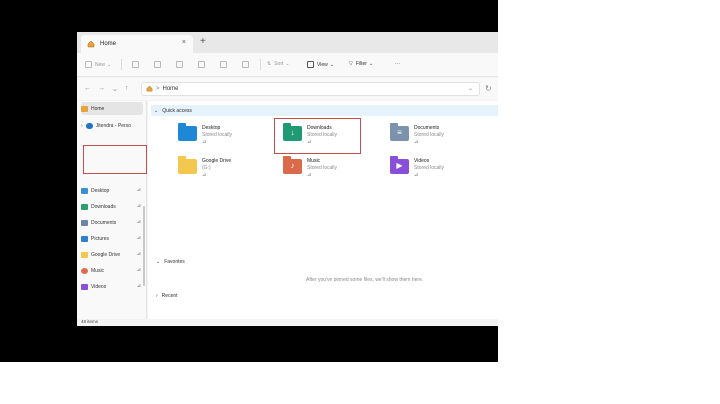 The image size is (720, 404). I want to click on documents-folder-icon: ≡, so click(399, 132).